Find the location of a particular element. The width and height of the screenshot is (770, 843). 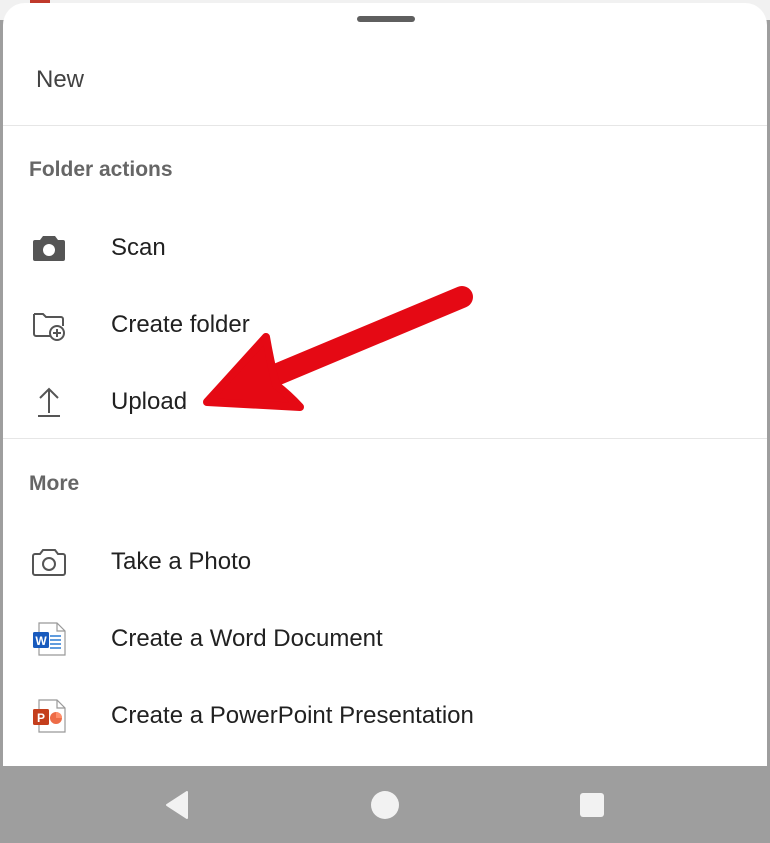

home-circle-icon is located at coordinates (385, 805).